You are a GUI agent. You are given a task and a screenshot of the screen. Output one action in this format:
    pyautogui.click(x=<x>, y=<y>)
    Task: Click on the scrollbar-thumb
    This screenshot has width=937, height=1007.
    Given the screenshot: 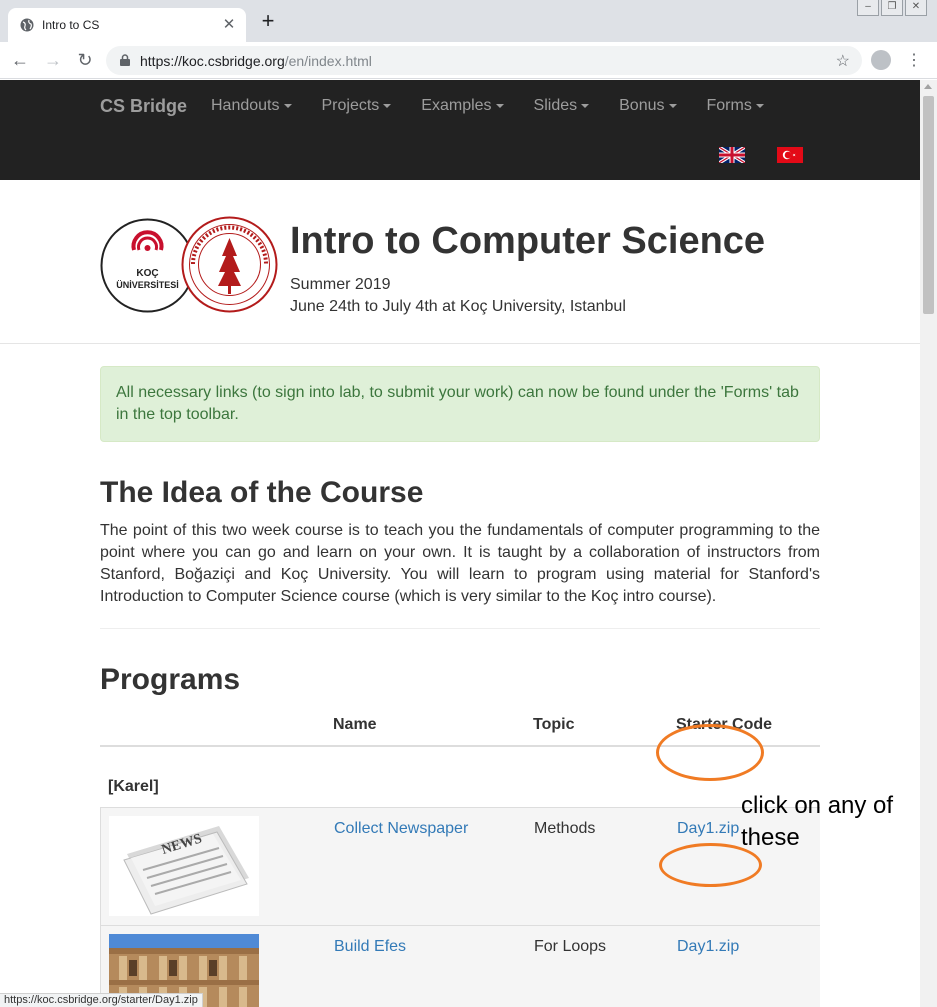 What is the action you would take?
    pyautogui.click(x=928, y=205)
    